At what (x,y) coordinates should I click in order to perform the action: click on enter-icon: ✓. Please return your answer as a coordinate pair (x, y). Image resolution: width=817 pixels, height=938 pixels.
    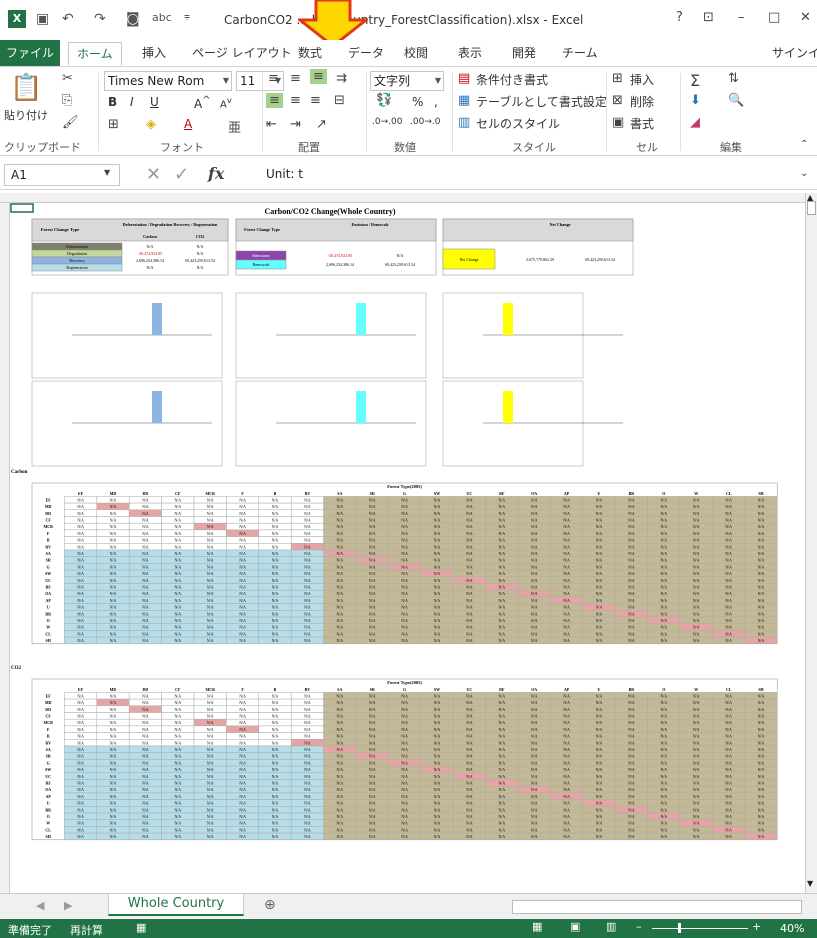
    Looking at the image, I should click on (181, 174).